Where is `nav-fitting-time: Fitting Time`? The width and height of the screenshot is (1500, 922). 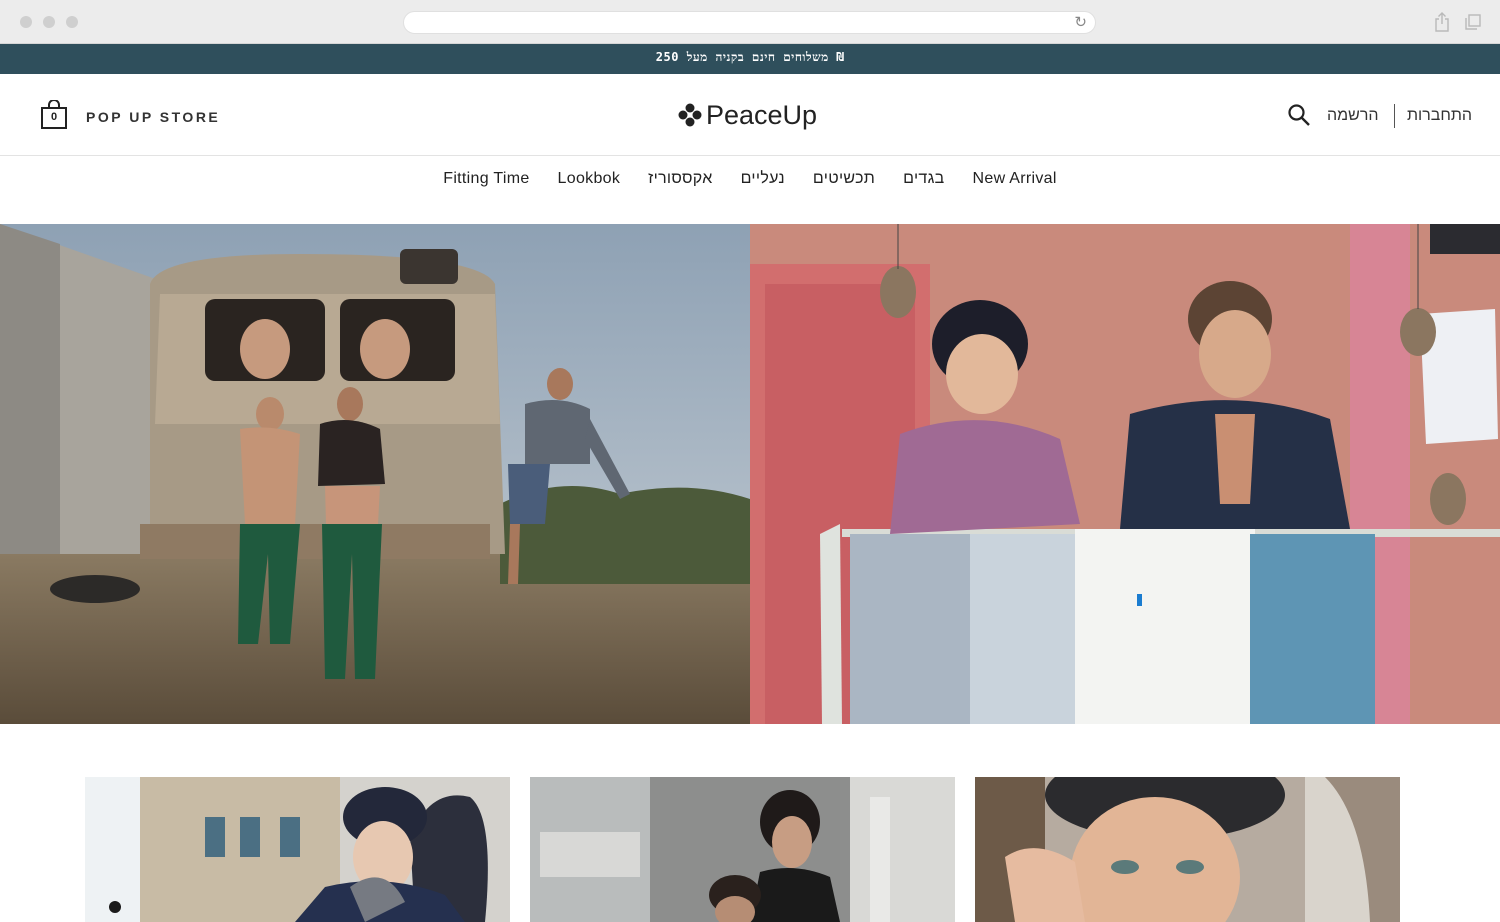
nav-fitting-time: Fitting Time is located at coordinates (486, 179).